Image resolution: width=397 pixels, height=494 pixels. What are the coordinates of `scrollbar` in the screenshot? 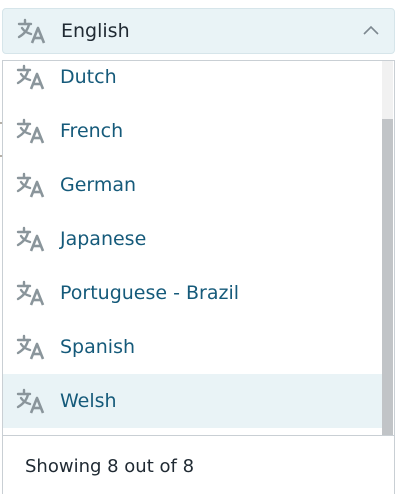 It's located at (387, 248).